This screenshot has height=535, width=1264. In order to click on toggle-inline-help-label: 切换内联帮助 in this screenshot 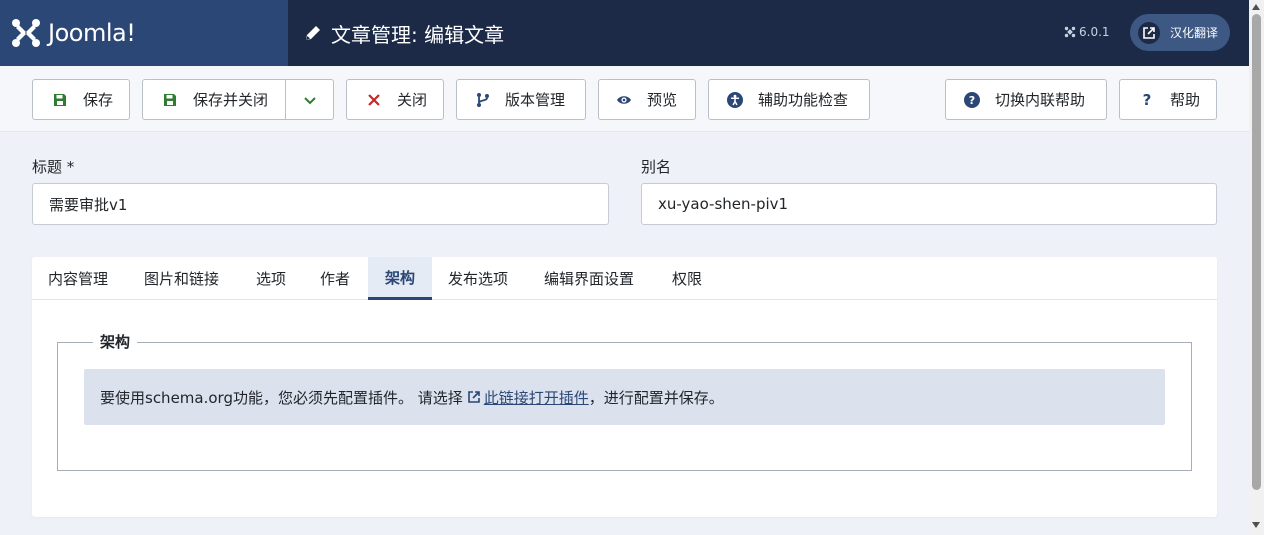, I will do `click(1040, 100)`.